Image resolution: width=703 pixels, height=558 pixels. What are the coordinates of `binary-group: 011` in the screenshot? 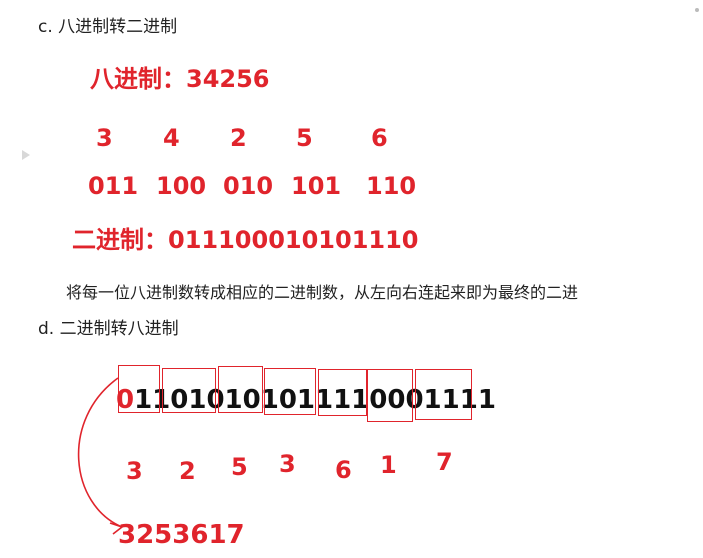 It's located at (113, 186).